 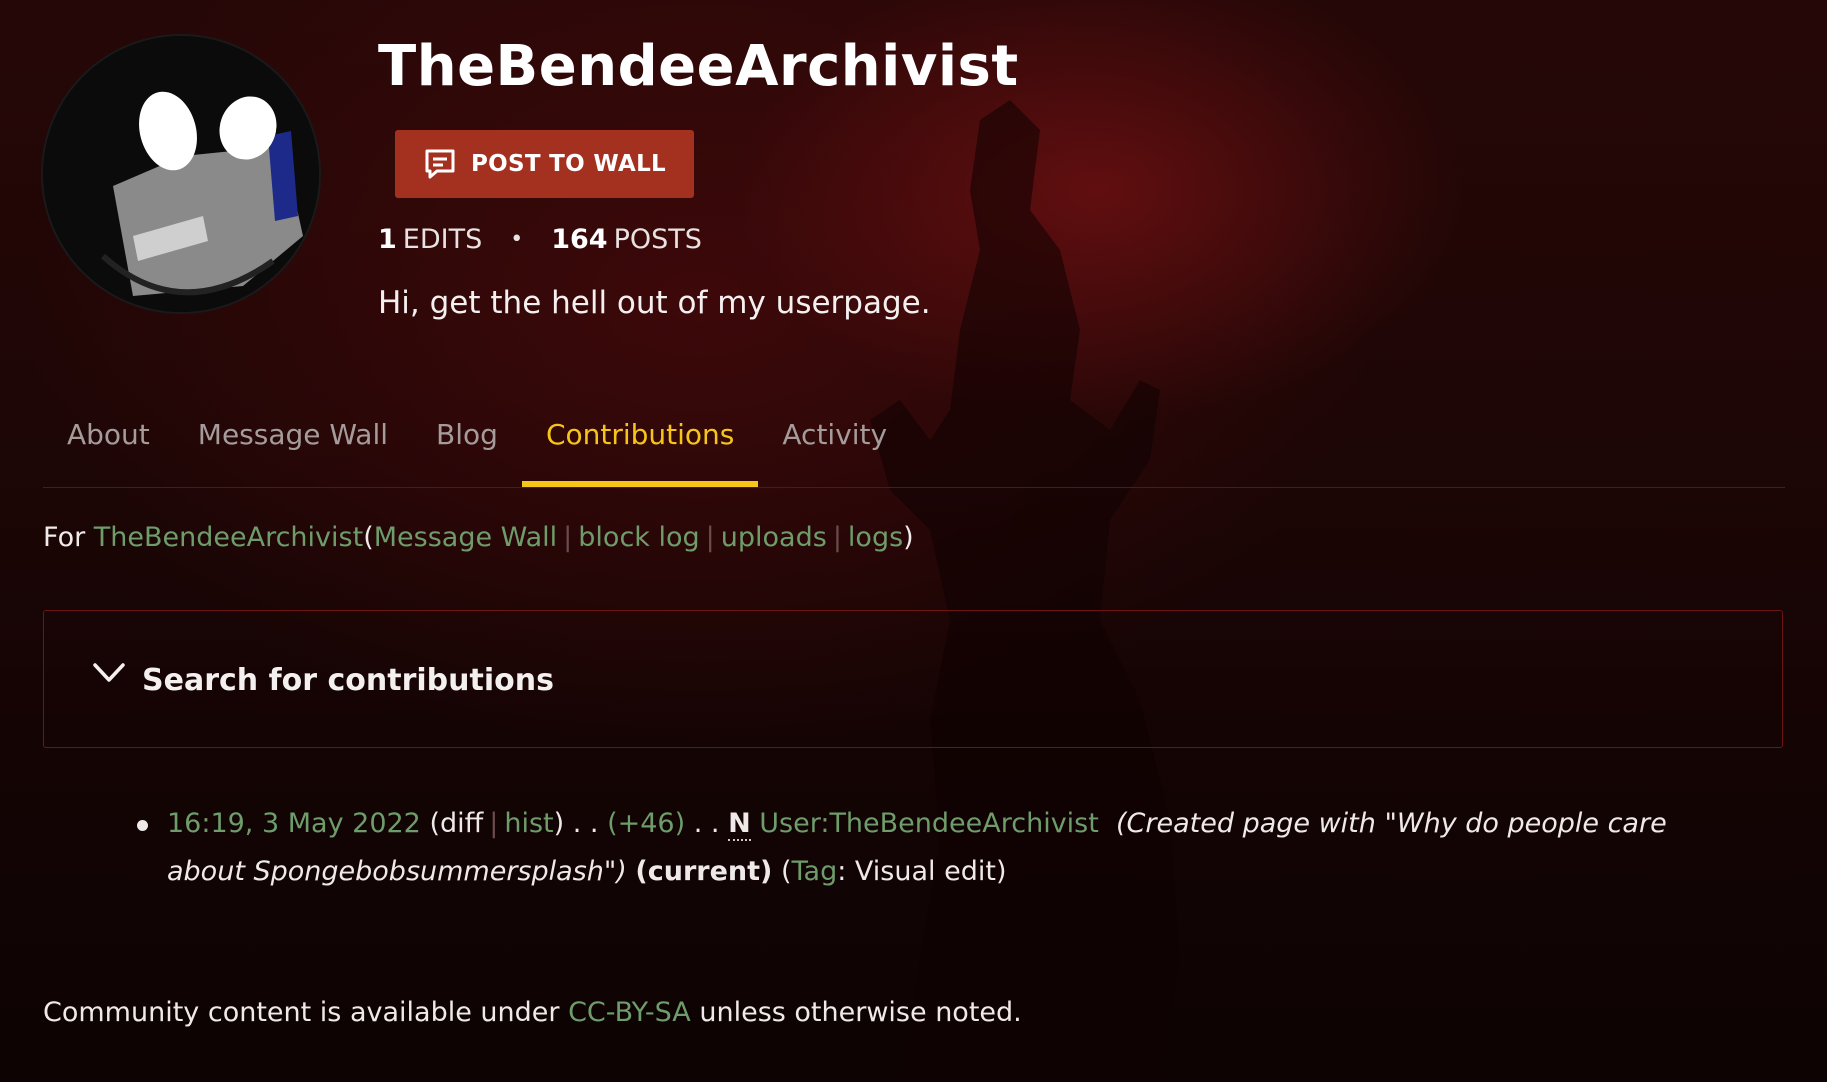 What do you see at coordinates (568, 164) in the screenshot?
I see `post-to-wall-label: POST TO WALL` at bounding box center [568, 164].